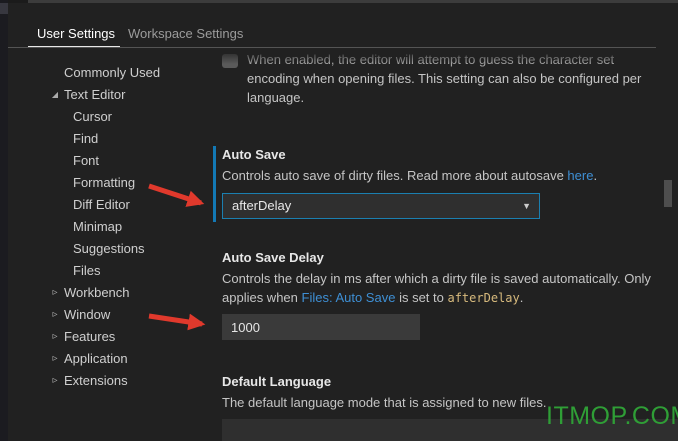 Image resolution: width=678 pixels, height=441 pixels. I want to click on top-strip-right, so click(353, 1).